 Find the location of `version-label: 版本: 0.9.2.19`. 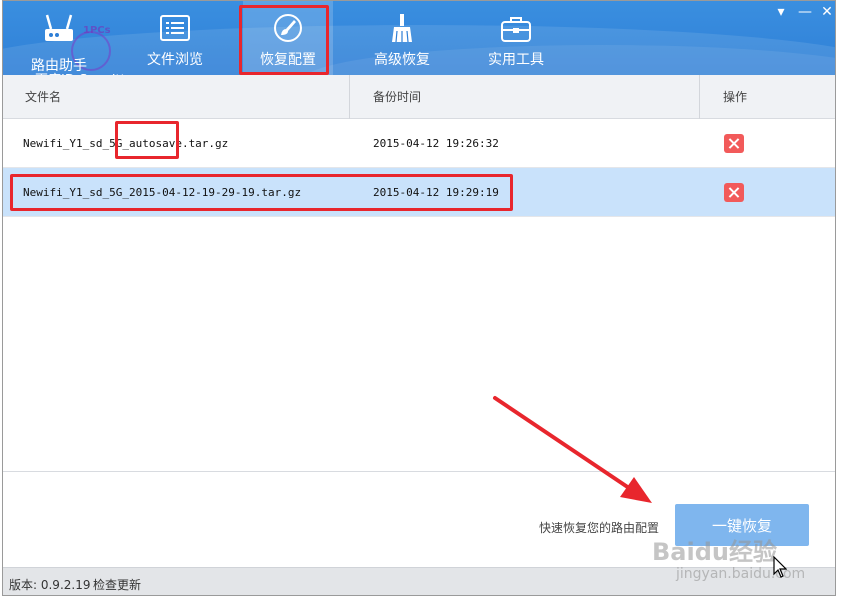

version-label: 版本: 0.9.2.19 is located at coordinates (50, 585).